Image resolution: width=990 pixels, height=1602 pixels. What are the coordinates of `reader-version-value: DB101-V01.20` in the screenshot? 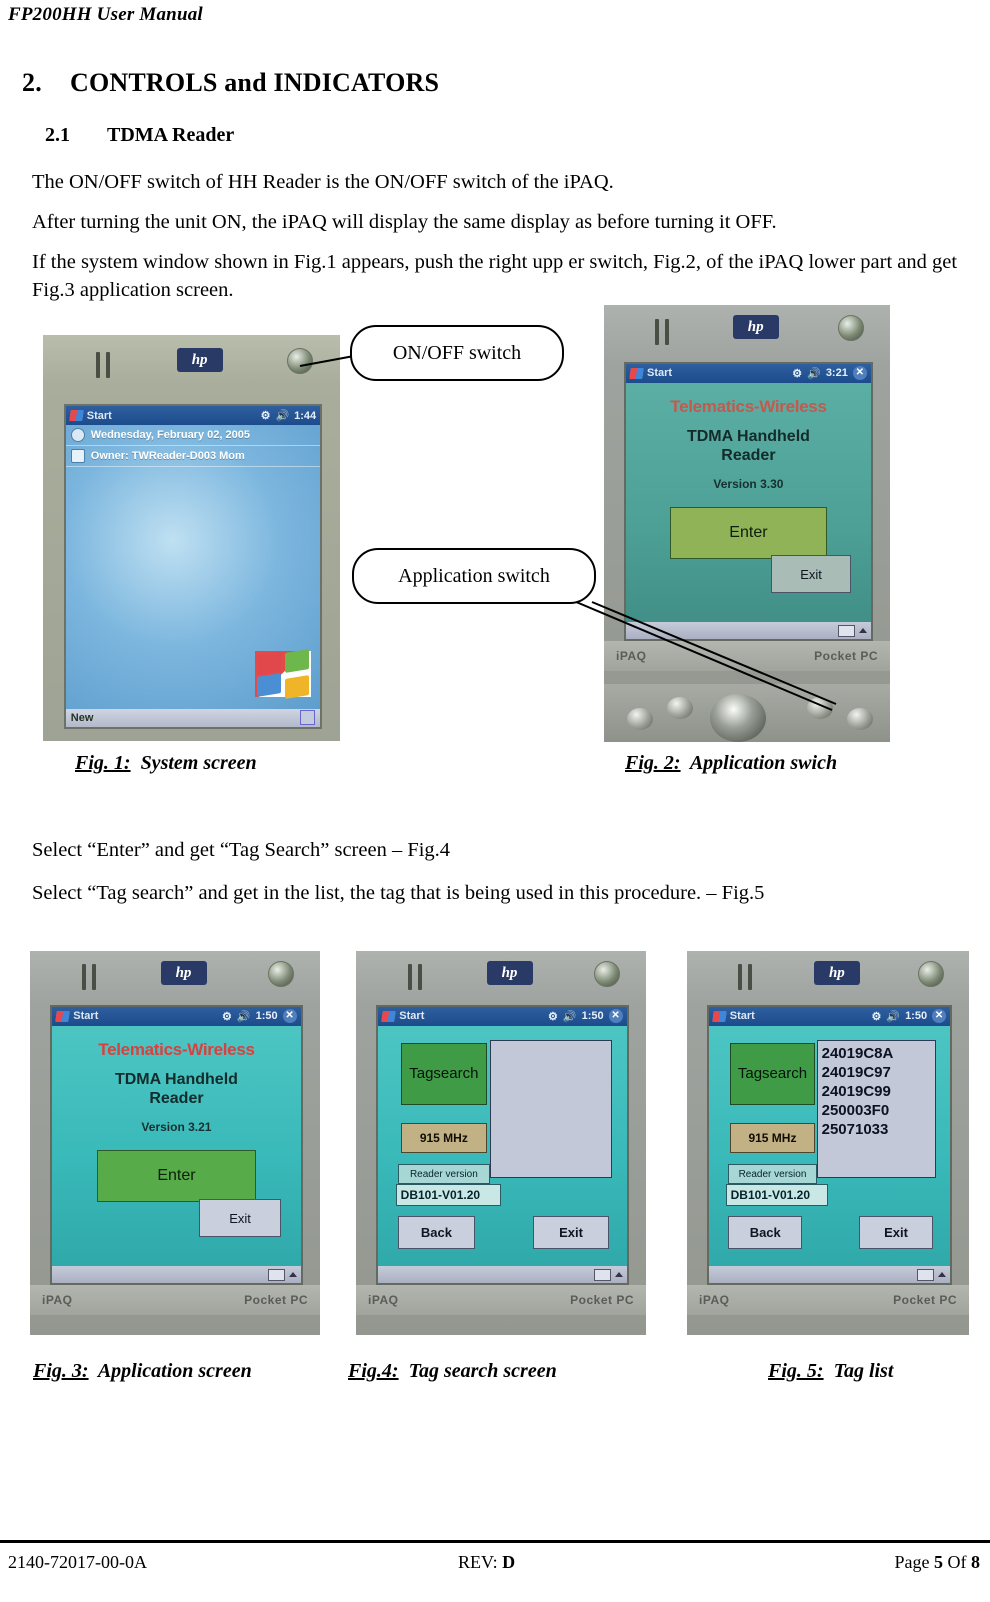 It's located at (448, 1194).